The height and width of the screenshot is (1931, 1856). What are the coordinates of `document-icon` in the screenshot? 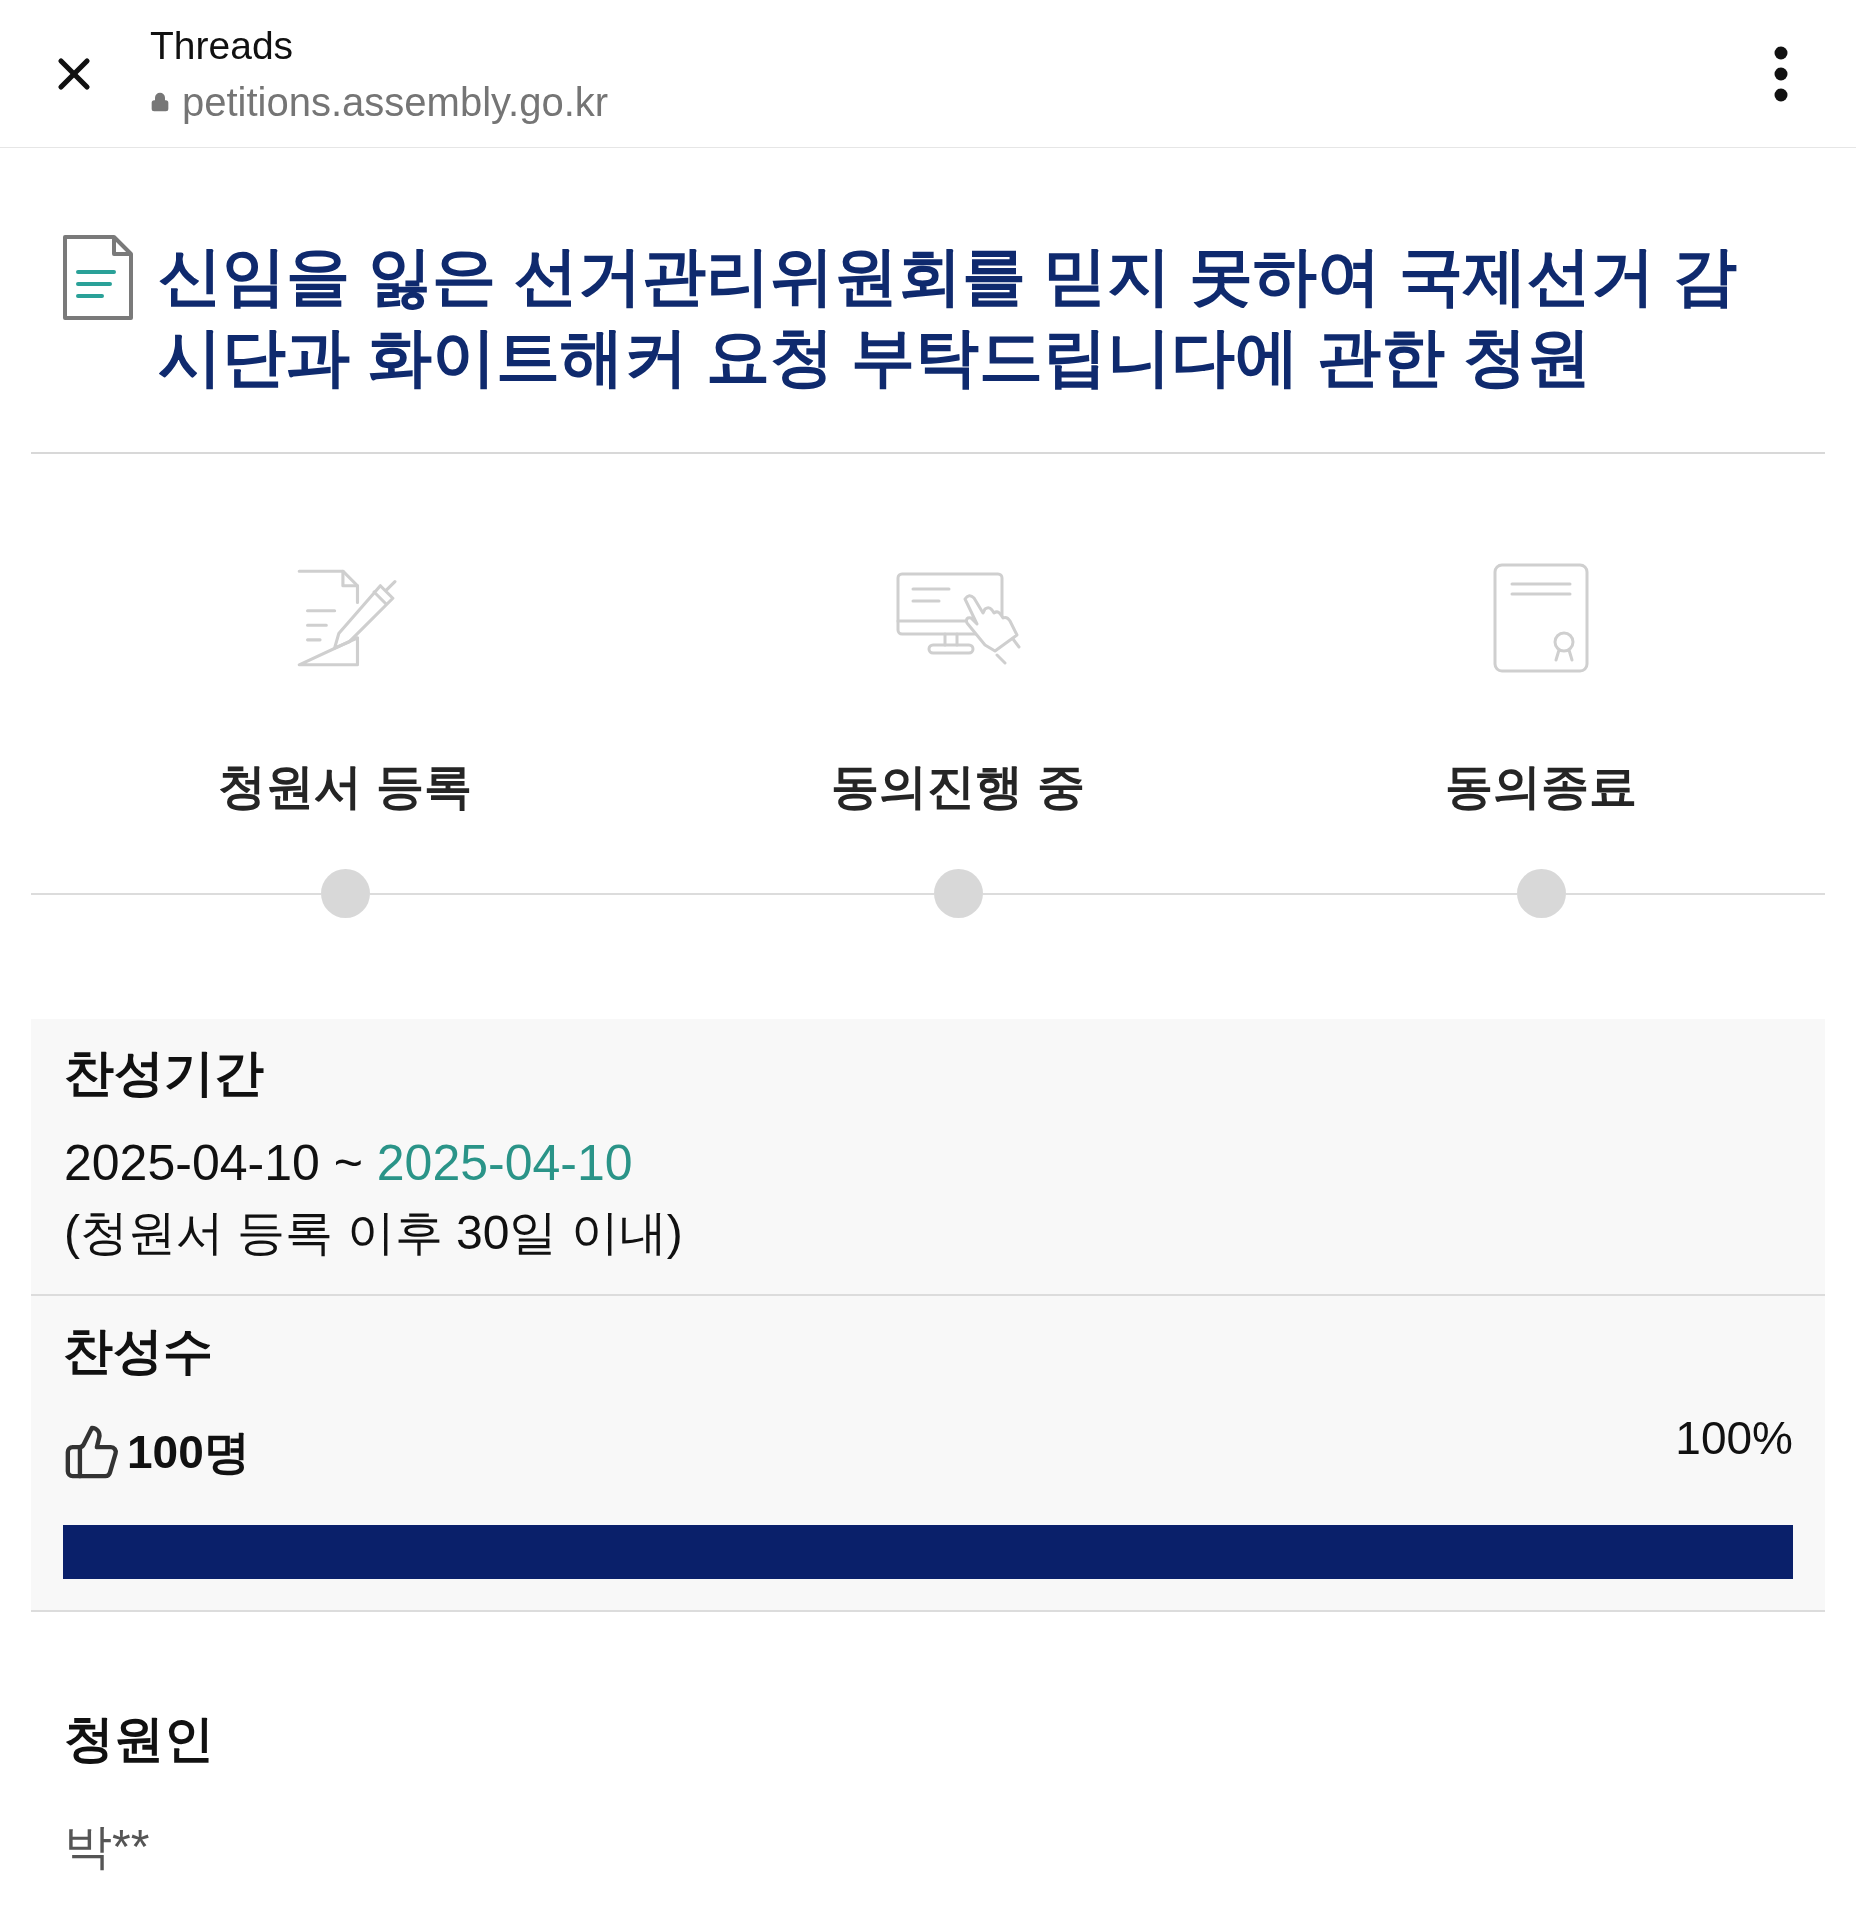 It's located at (98, 277).